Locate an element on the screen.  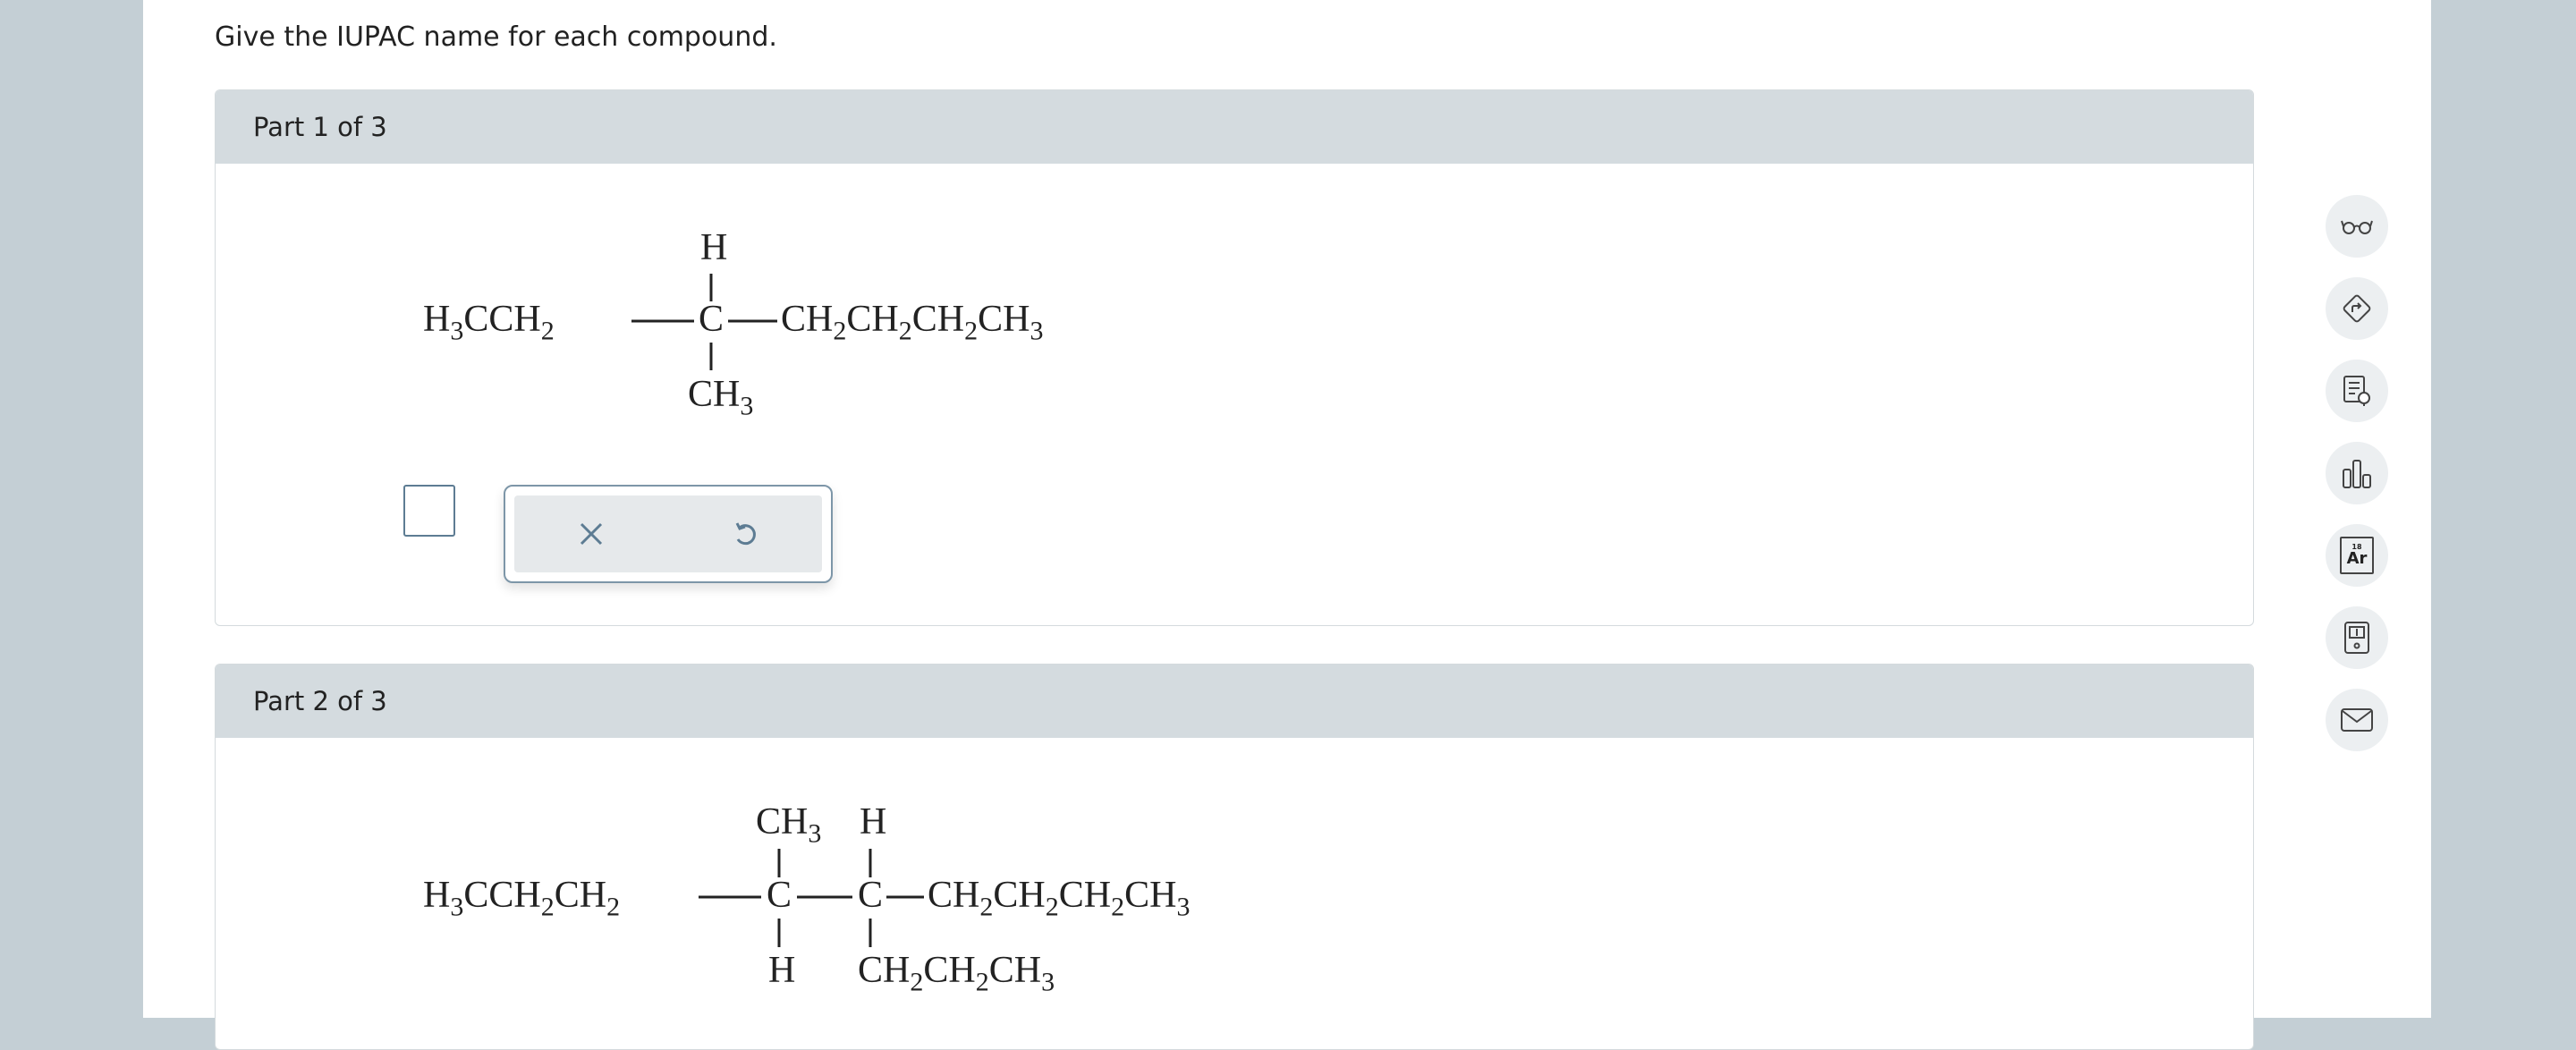
calculator-button is located at coordinates (2357, 637).